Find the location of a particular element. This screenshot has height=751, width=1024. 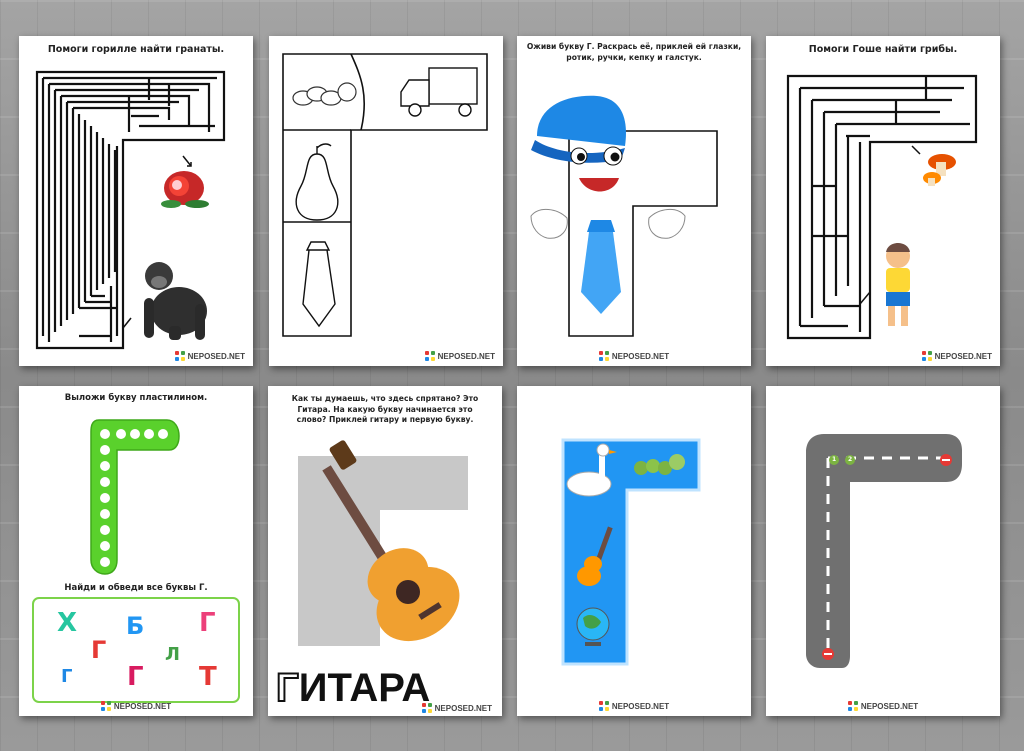

page-road-letter: 1 2 NEPOSED.NET is located at coordinates (883, 551).